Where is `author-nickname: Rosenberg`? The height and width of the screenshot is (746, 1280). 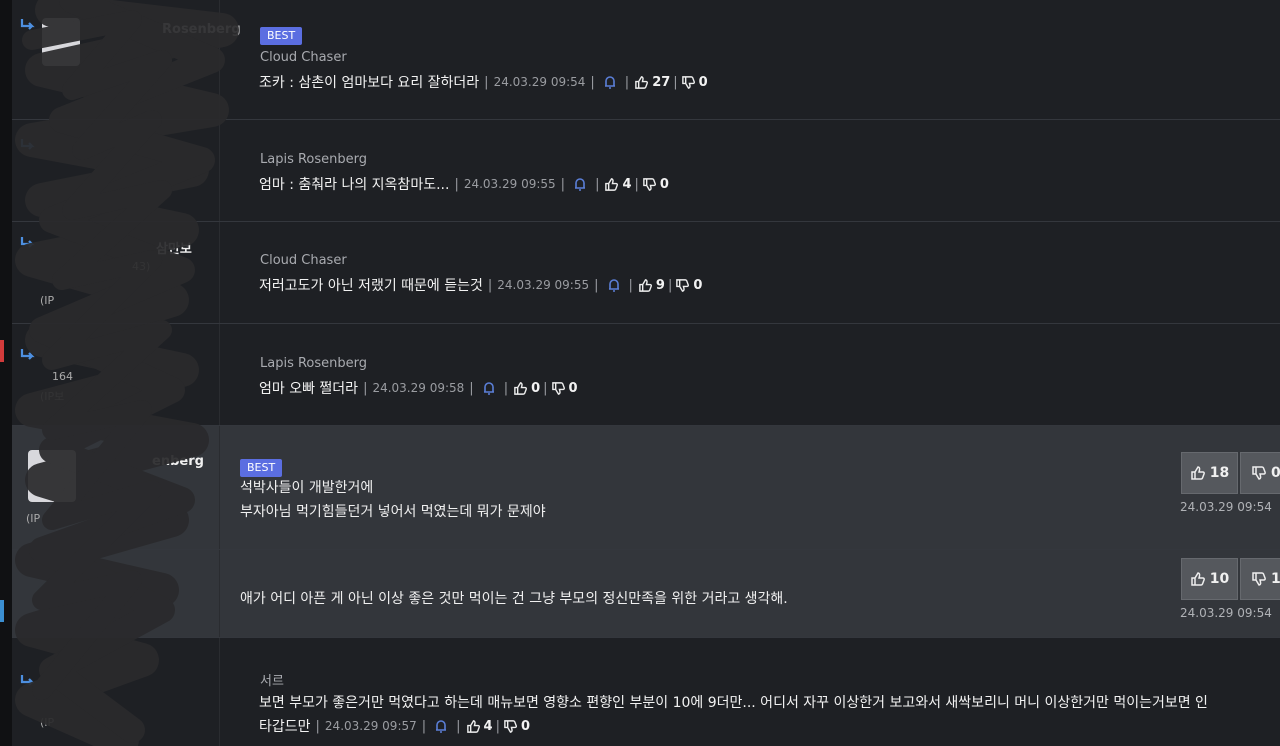 author-nickname: Rosenberg is located at coordinates (201, 29).